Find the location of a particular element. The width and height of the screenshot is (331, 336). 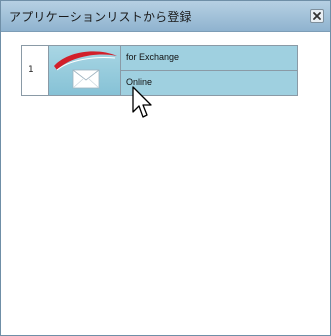

dialog-titlebar: アプリケーションリストから登録 is located at coordinates (165, 16).